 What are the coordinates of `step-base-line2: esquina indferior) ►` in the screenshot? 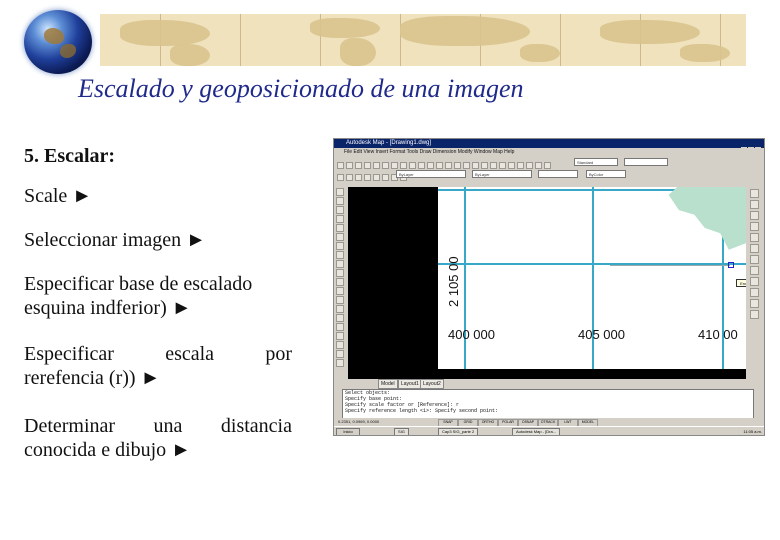 It's located at (108, 308).